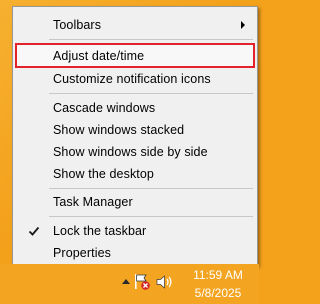 This screenshot has width=320, height=304. Describe the element at coordinates (218, 275) in the screenshot. I see `clock-time: 11:59 AM` at that location.